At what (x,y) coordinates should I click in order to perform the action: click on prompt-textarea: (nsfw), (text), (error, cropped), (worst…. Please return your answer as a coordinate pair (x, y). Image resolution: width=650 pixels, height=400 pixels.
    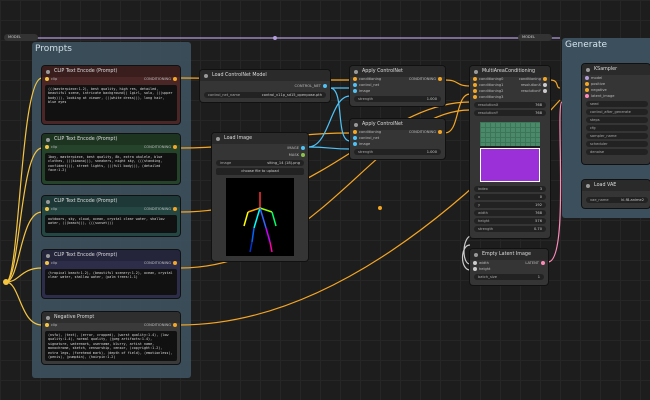
    Looking at the image, I should click on (111, 346).